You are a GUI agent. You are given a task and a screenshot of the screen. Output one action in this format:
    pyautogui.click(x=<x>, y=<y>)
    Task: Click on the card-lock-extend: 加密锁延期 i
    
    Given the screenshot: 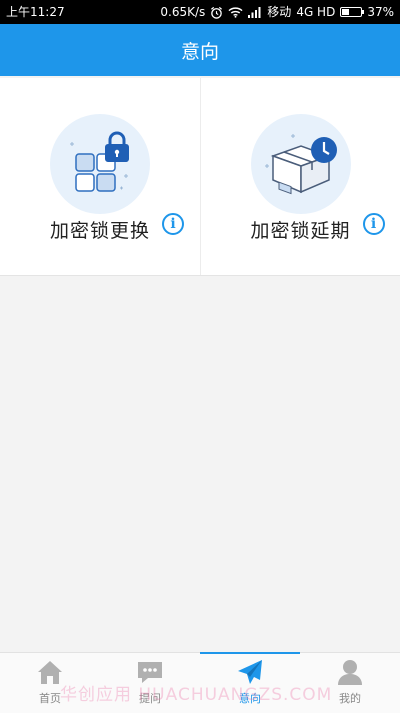 What is the action you would take?
    pyautogui.click(x=299, y=176)
    